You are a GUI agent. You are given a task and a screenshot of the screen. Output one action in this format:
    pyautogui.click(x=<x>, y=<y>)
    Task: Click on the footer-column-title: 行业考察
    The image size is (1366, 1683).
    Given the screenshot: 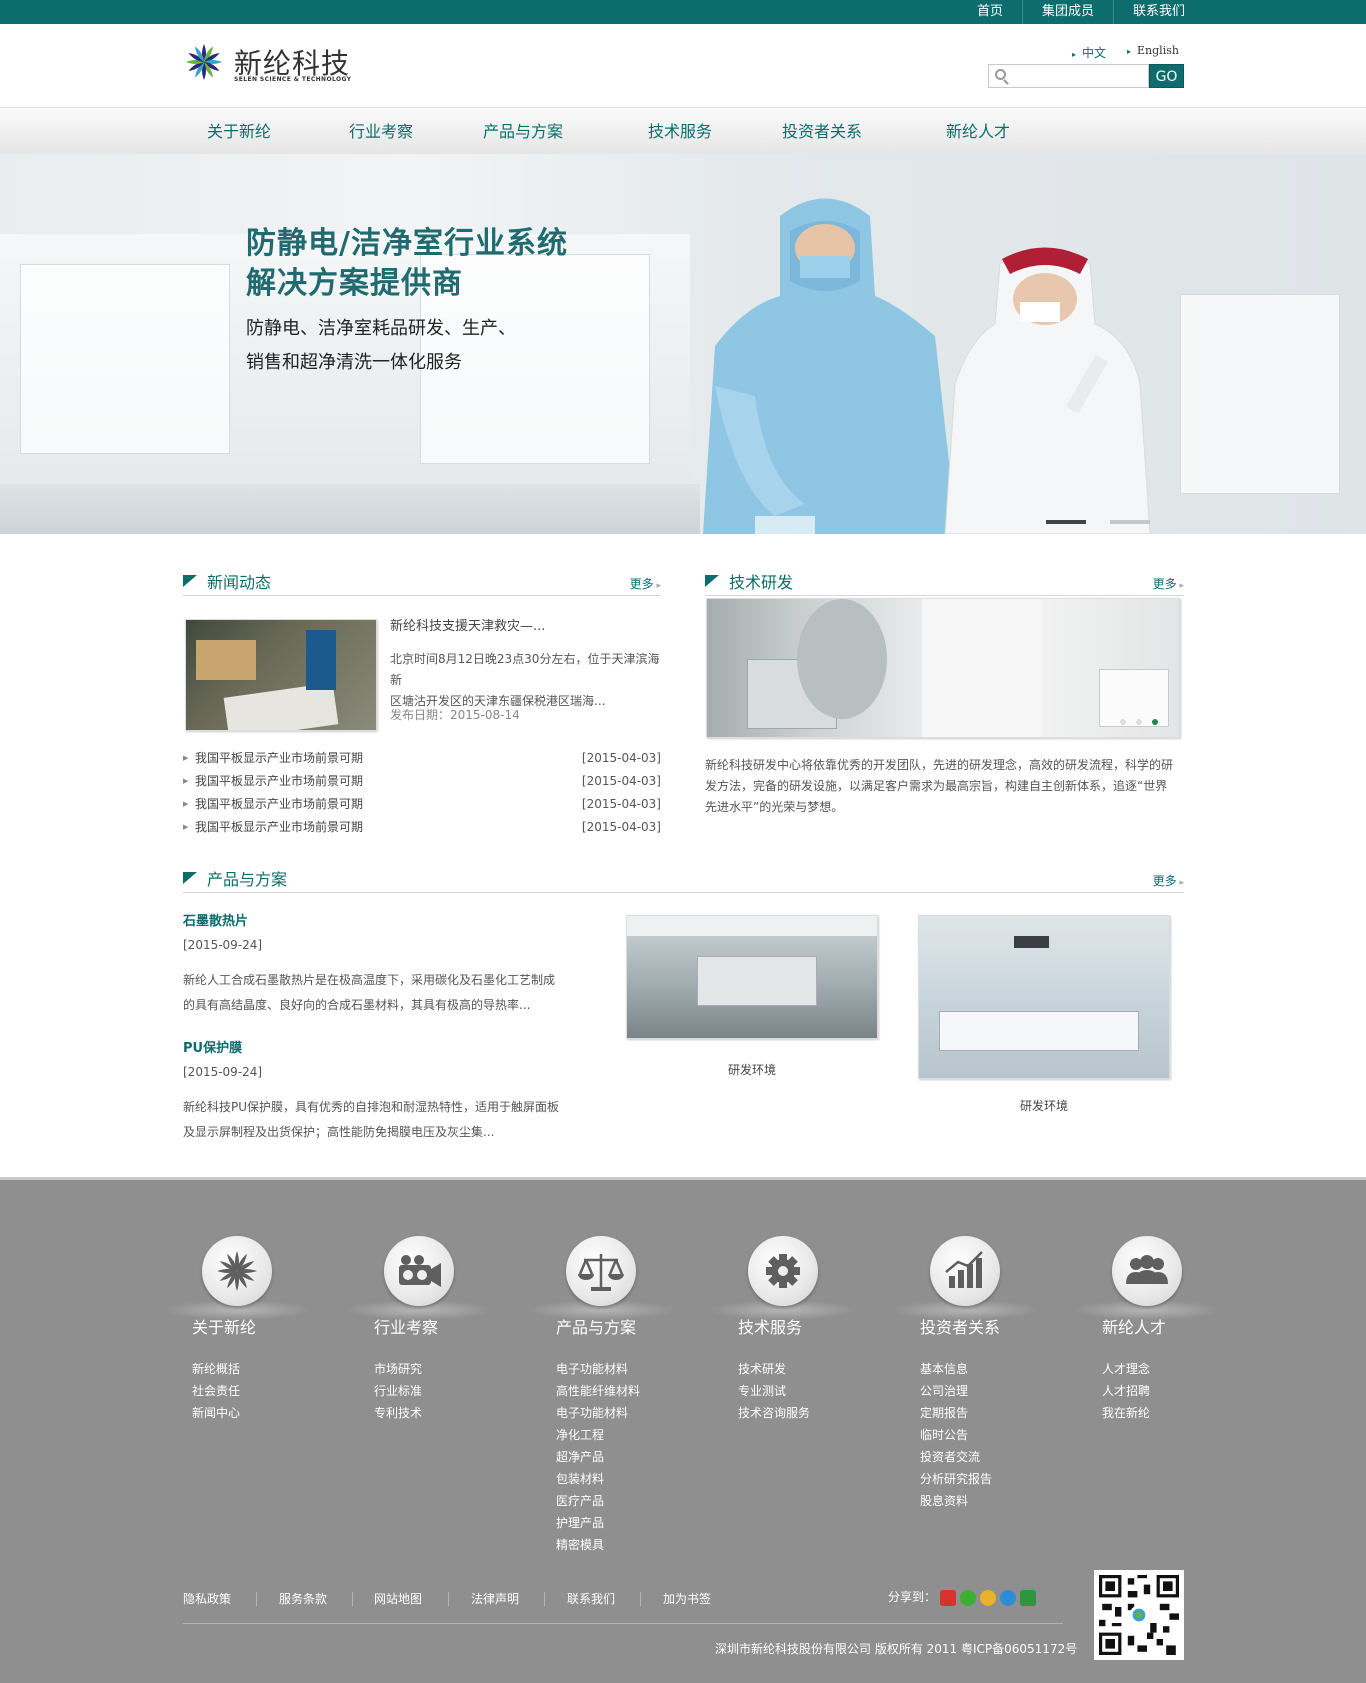 What is the action you would take?
    pyautogui.click(x=406, y=1326)
    